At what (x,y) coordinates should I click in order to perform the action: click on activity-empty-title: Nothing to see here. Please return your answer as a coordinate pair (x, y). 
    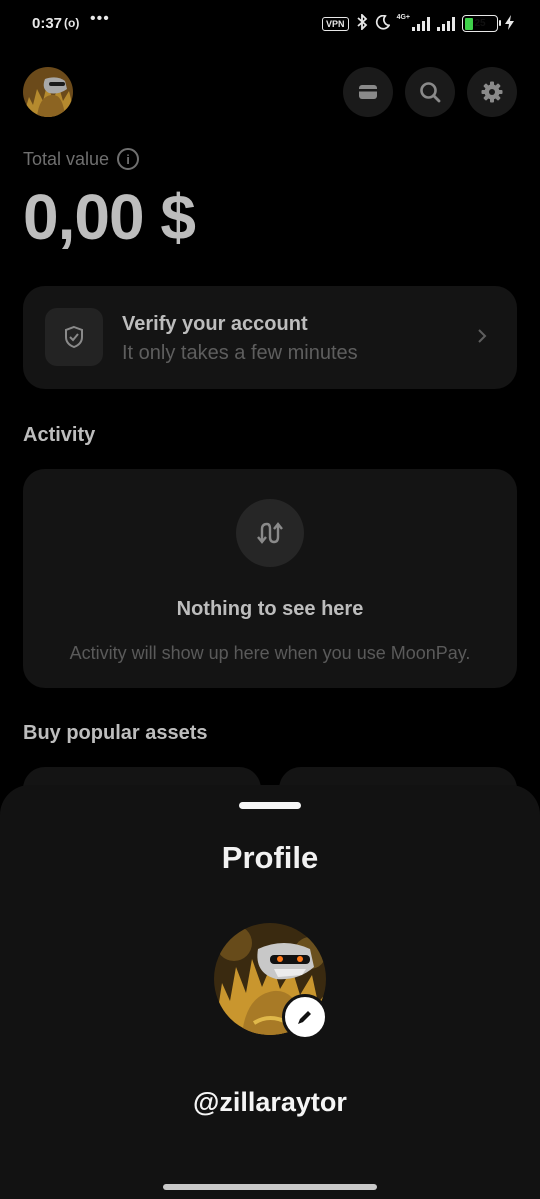
    Looking at the image, I should click on (270, 609).